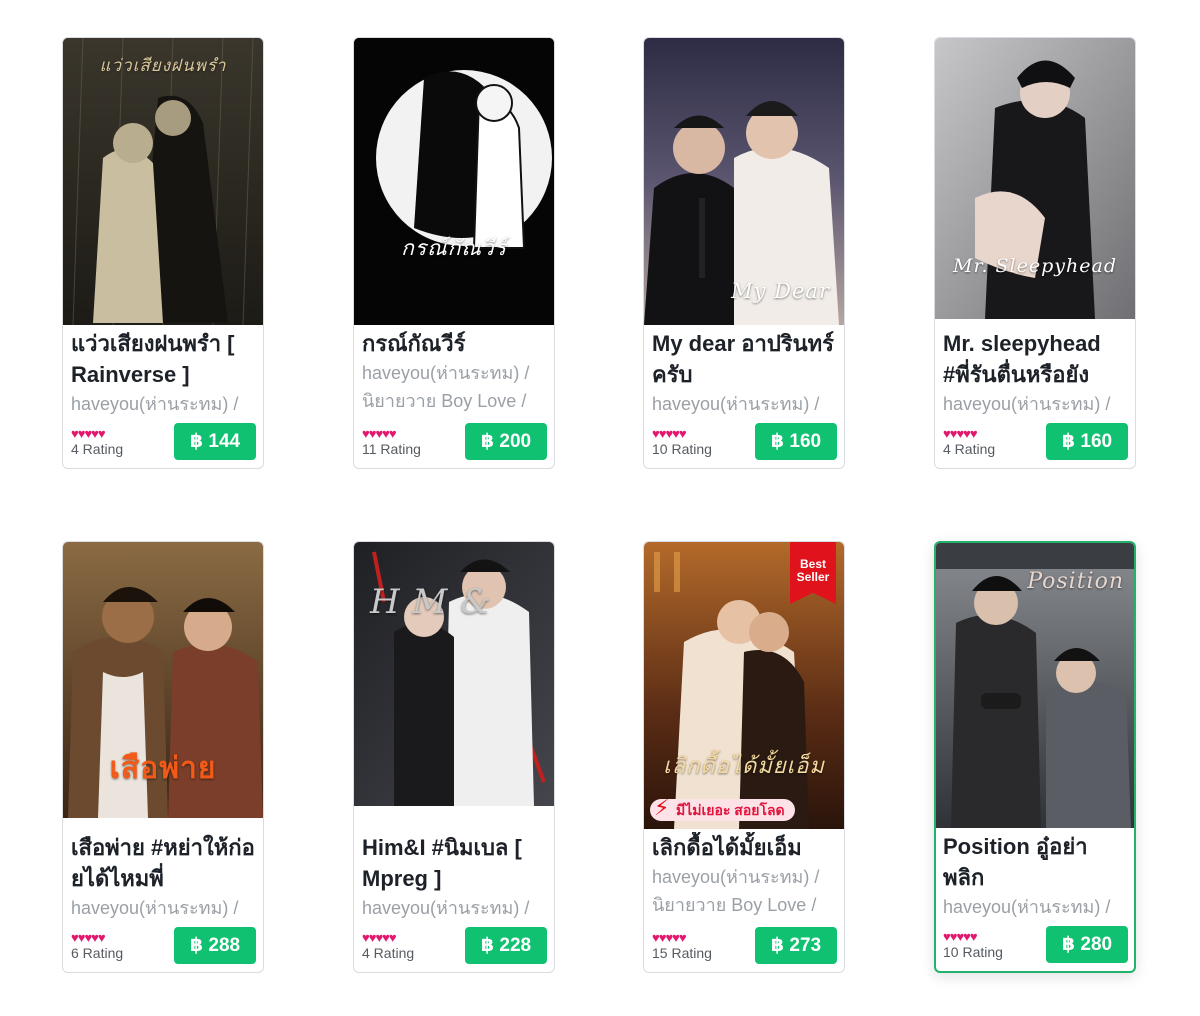 This screenshot has width=1200, height=1016. What do you see at coordinates (164, 359) in the screenshot?
I see `book-title: แว่วเสียงฝนพรำ [ Rainverse ]` at bounding box center [164, 359].